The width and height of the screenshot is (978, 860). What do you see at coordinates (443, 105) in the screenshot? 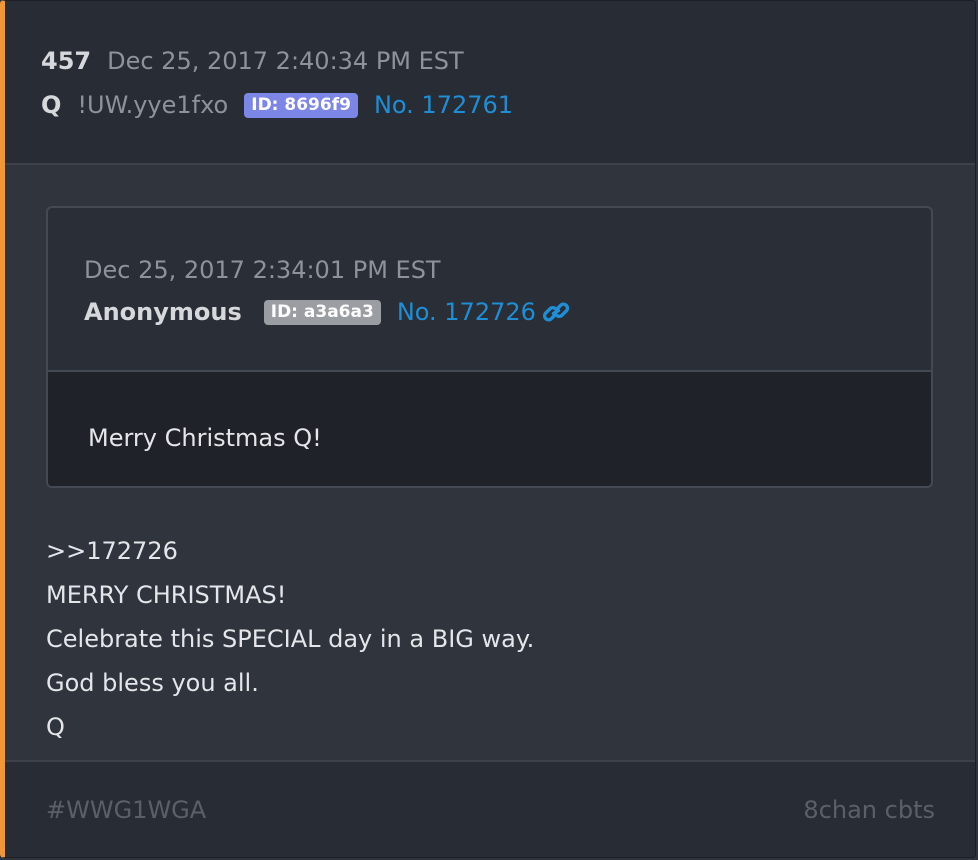
I see `post-number-link: No. 172761` at bounding box center [443, 105].